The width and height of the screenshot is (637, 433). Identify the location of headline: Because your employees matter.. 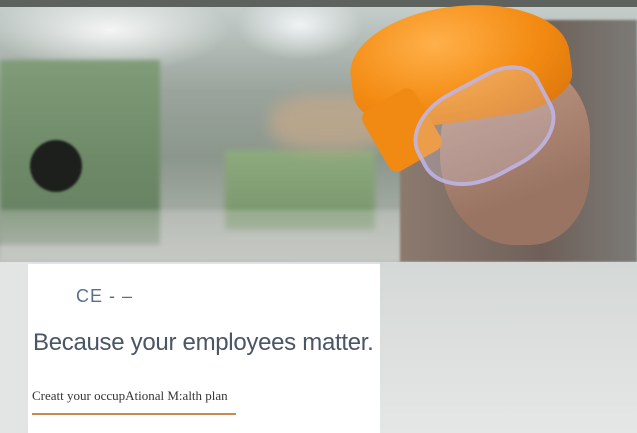
(203, 342).